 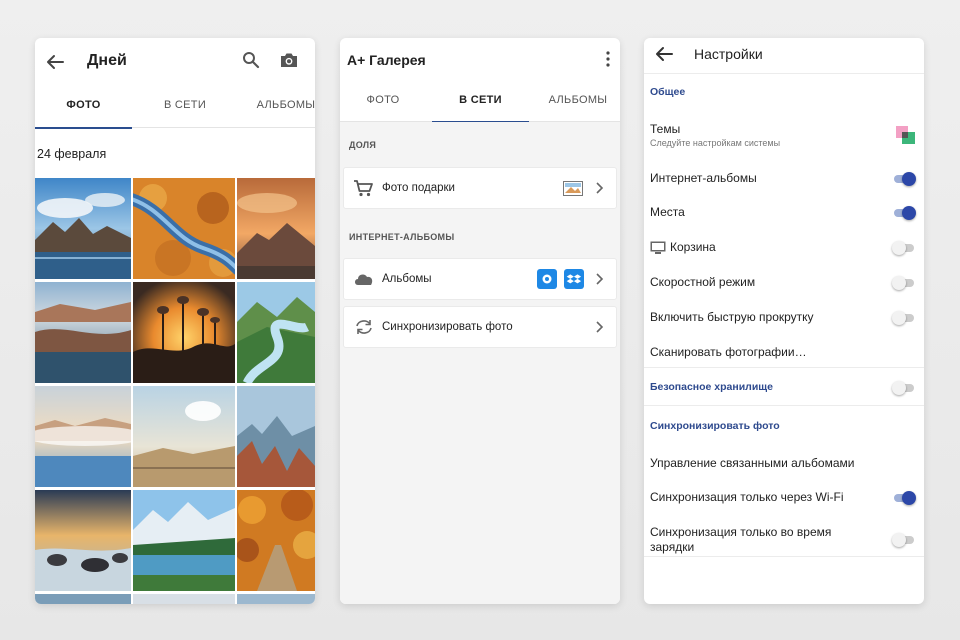 What do you see at coordinates (904, 540) in the screenshot?
I see `charging-only-toggle` at bounding box center [904, 540].